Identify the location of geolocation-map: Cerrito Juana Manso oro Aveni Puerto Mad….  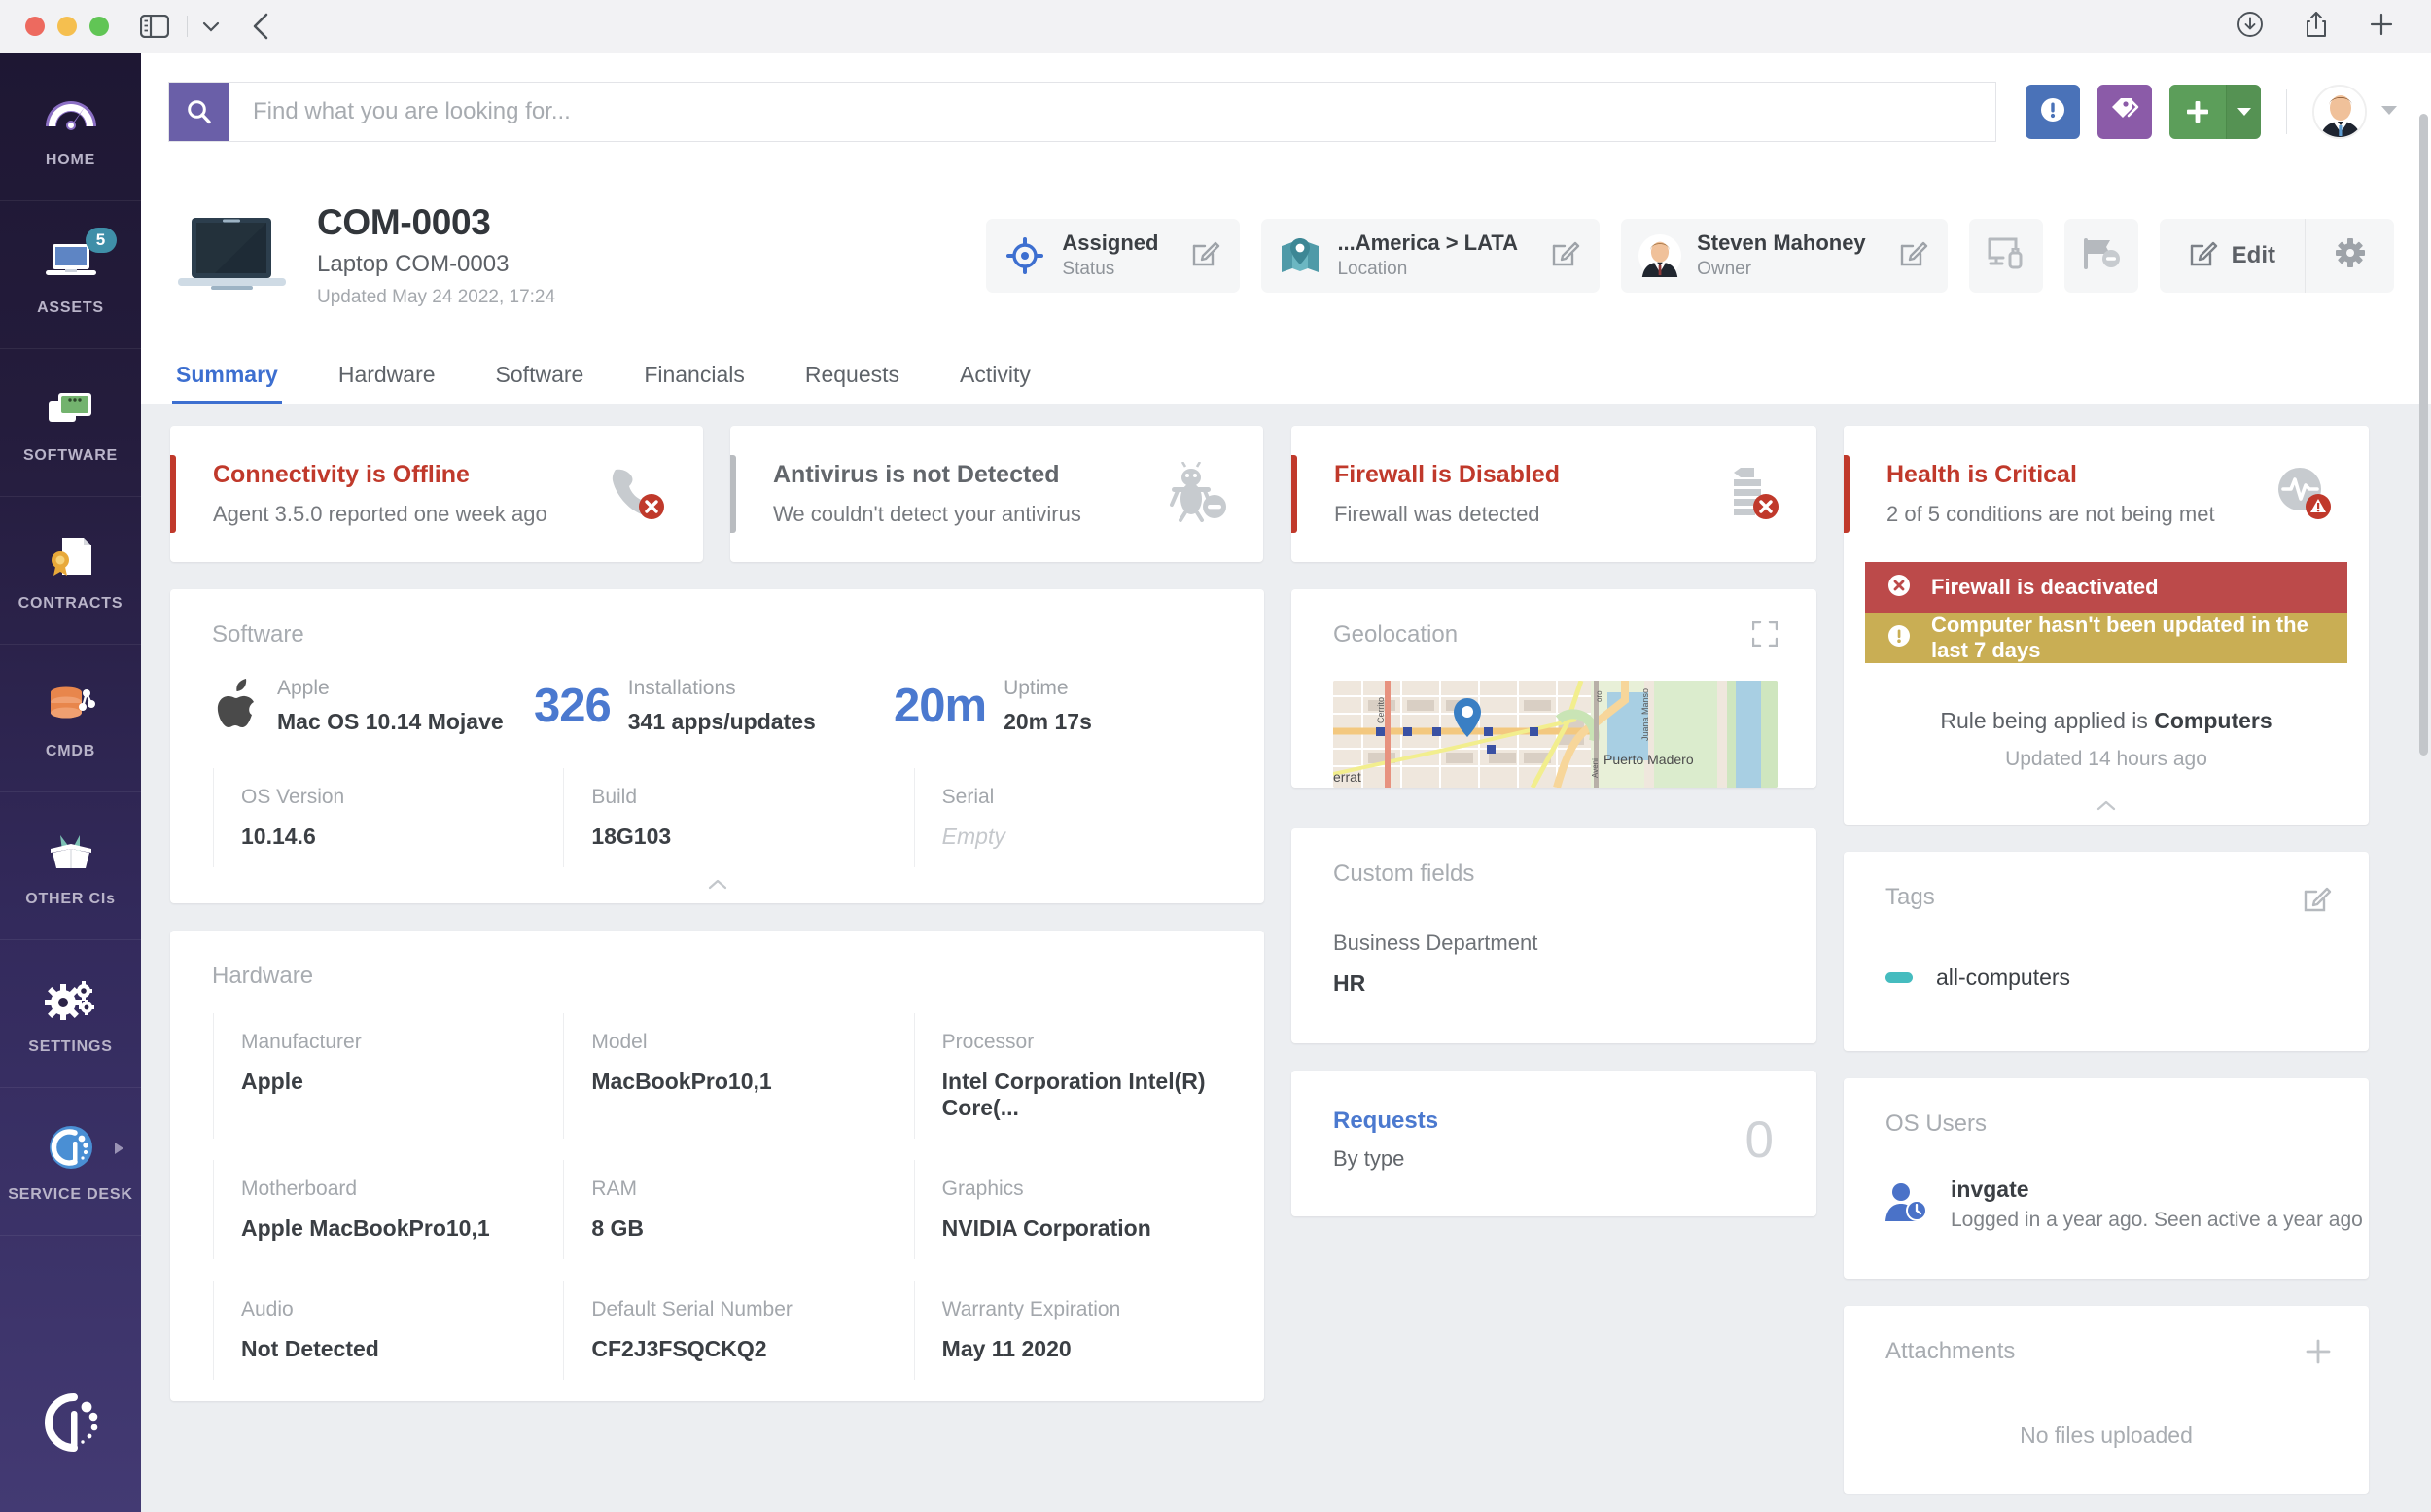
(1555, 734).